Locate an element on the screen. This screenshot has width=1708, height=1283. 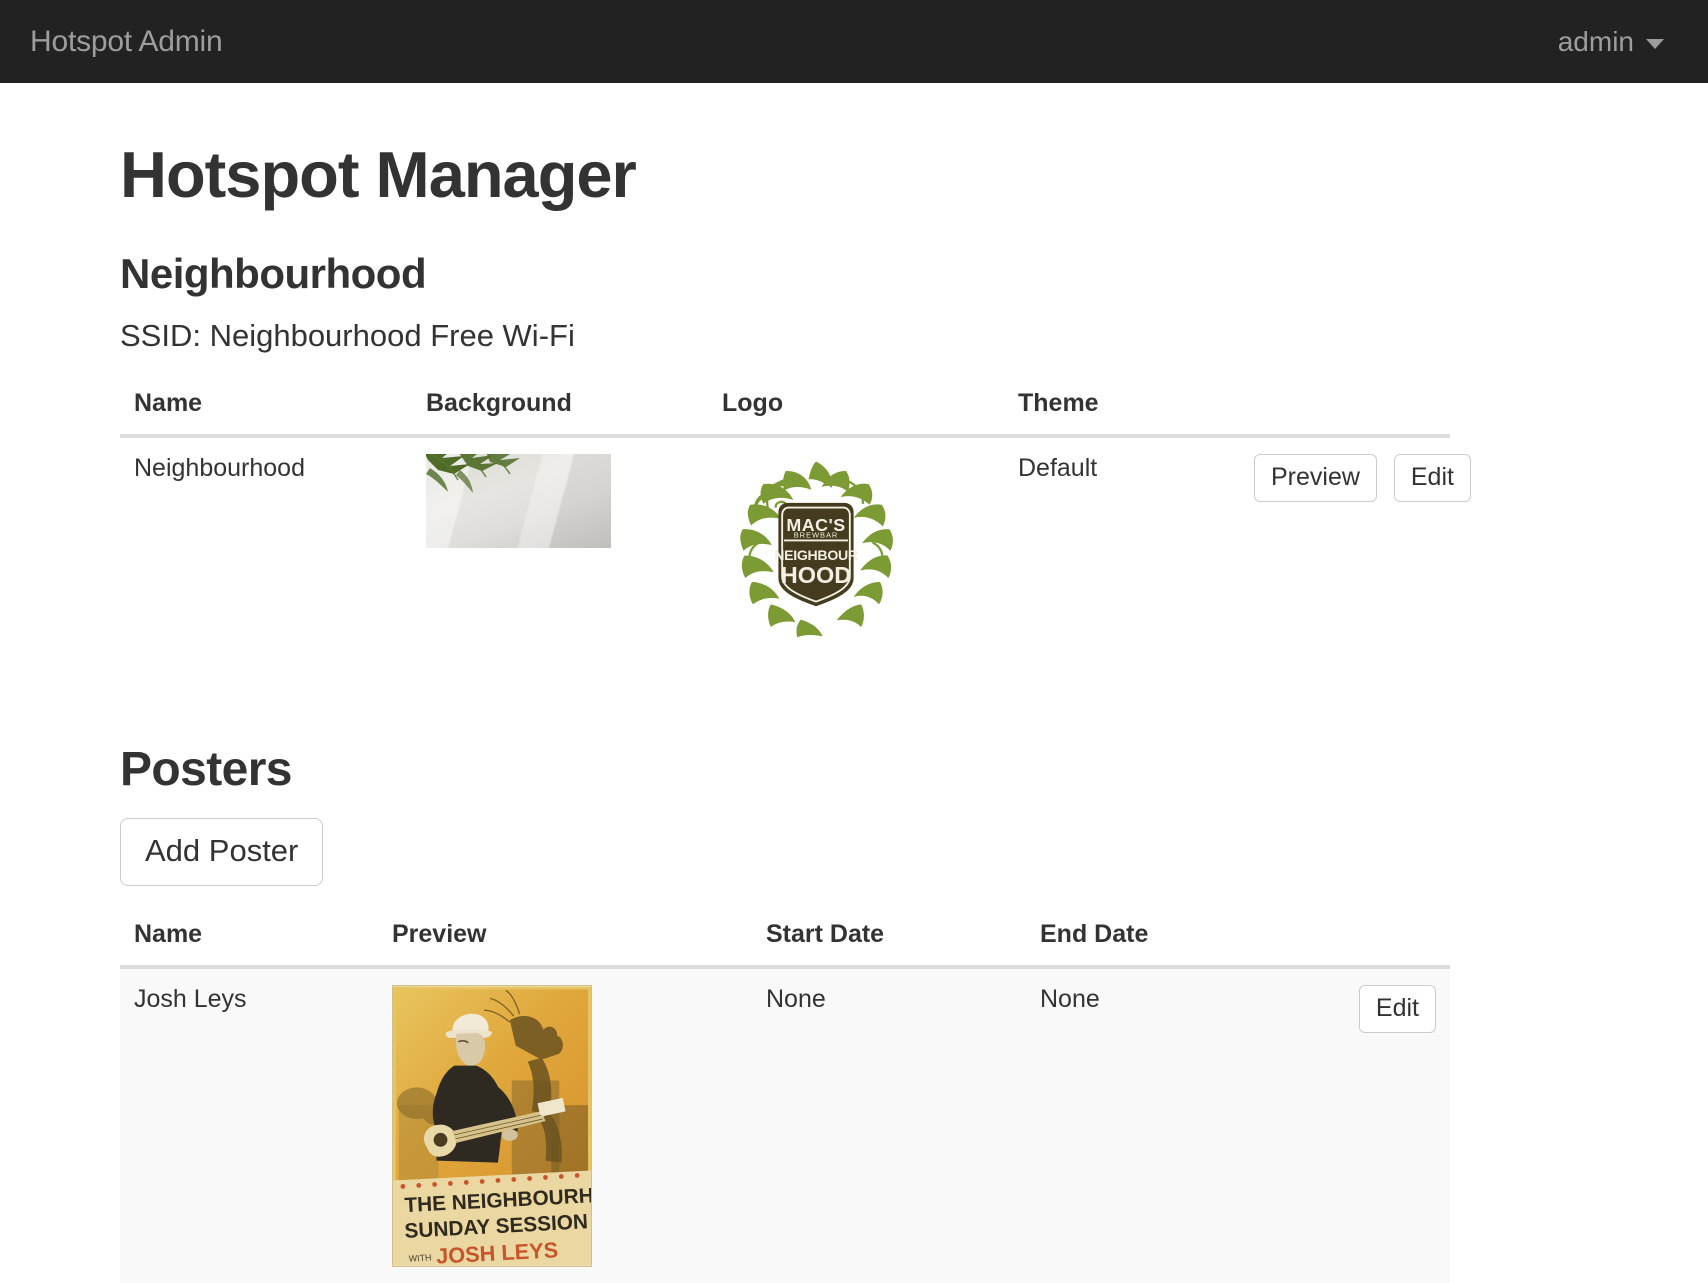
add-poster-button: Add Poster is located at coordinates (222, 852).